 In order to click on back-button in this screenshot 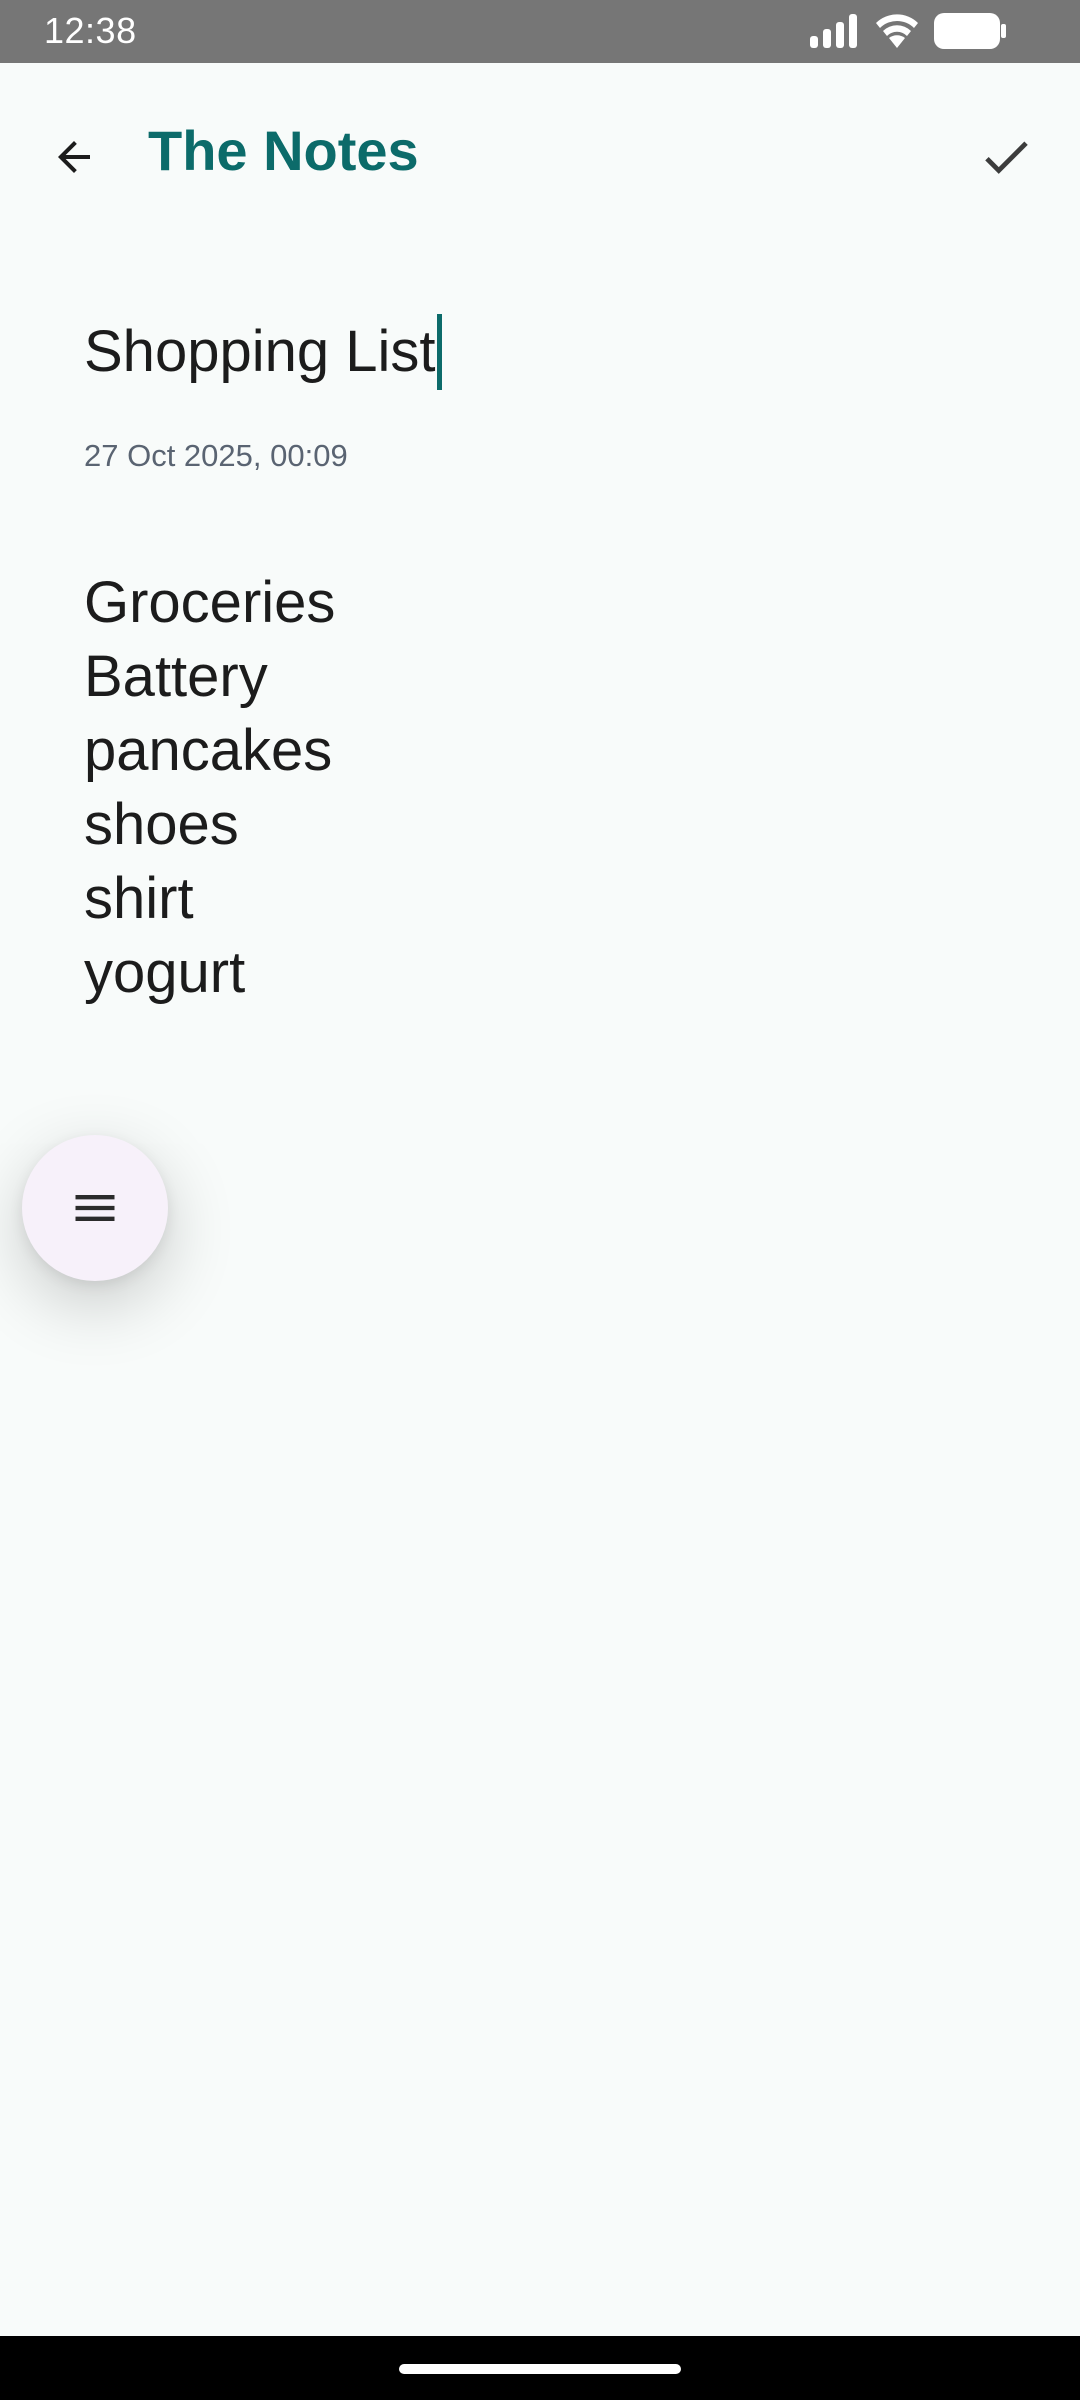, I will do `click(74, 157)`.